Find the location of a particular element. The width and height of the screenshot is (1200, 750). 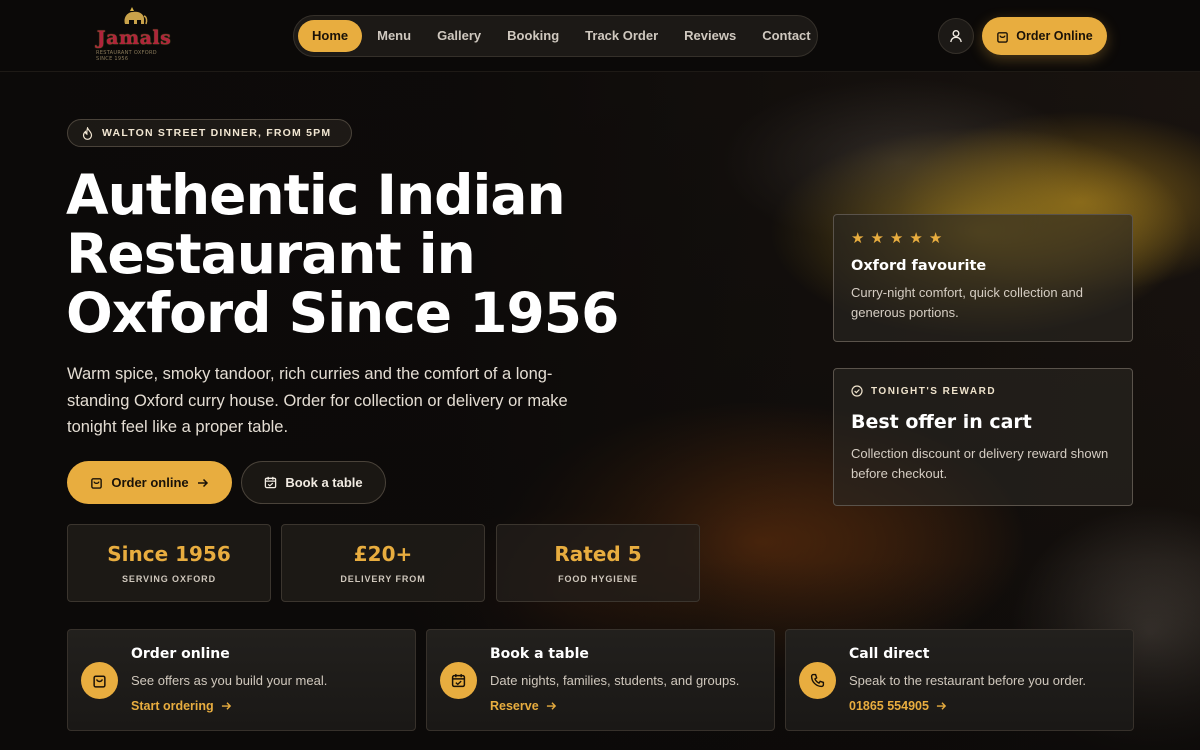

feature-link-label: 01865 554905 is located at coordinates (889, 706).